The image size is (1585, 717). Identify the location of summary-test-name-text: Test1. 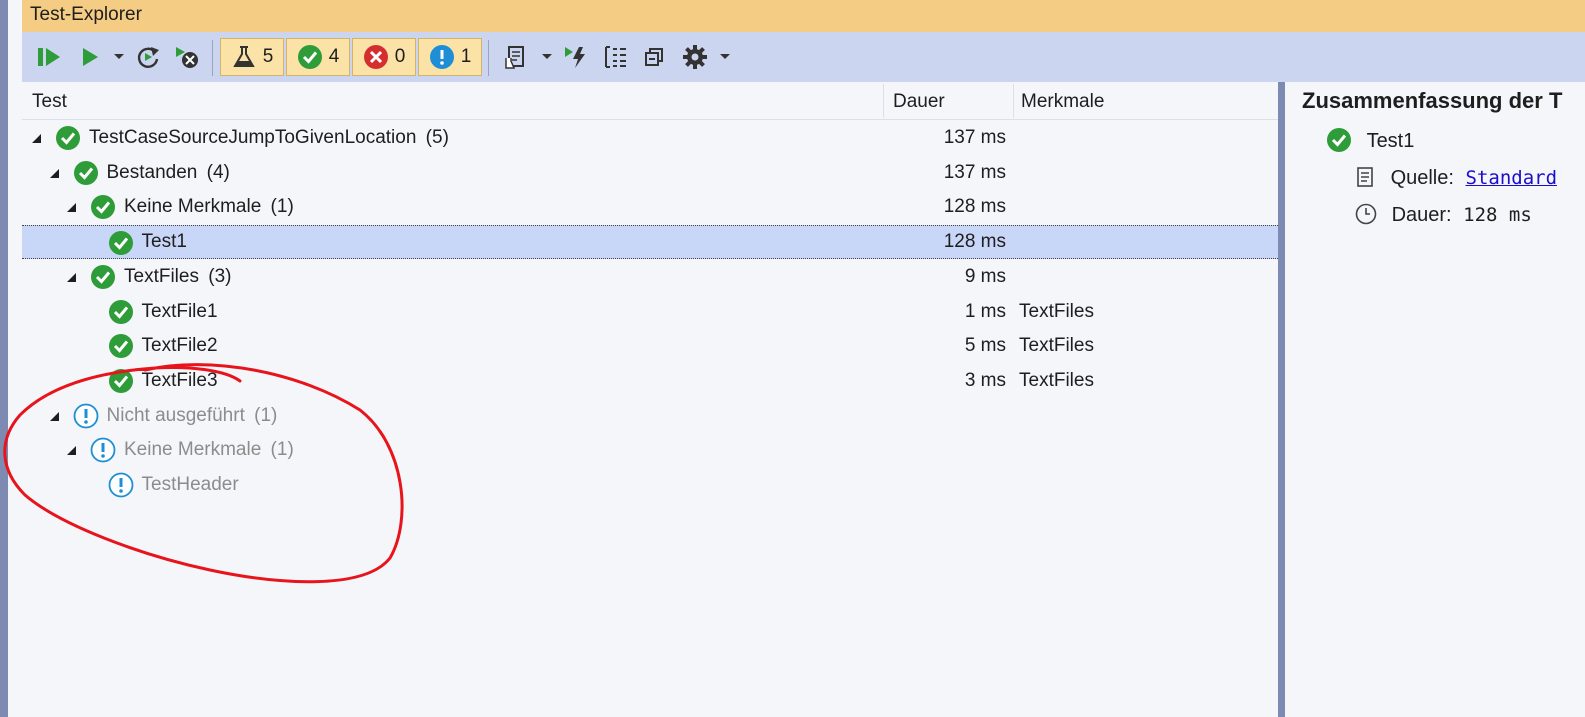
(1390, 141).